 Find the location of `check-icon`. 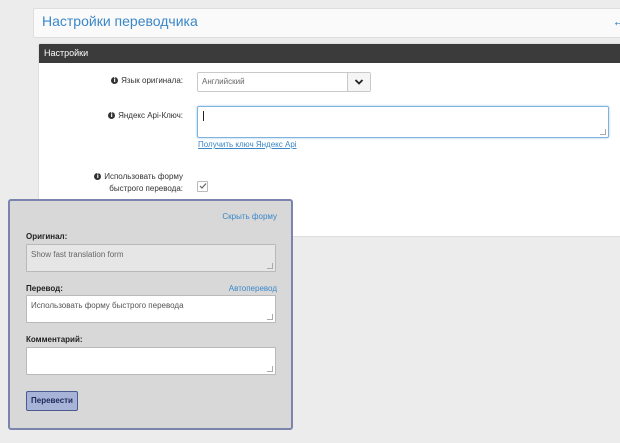

check-icon is located at coordinates (202, 186).